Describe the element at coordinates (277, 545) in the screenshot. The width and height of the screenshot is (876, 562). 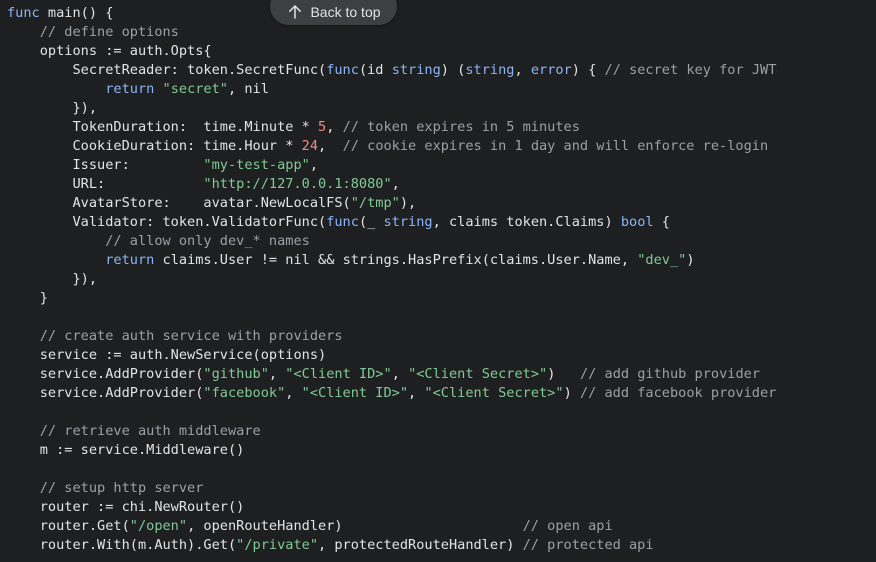
I see `code-token: "/private"` at that location.